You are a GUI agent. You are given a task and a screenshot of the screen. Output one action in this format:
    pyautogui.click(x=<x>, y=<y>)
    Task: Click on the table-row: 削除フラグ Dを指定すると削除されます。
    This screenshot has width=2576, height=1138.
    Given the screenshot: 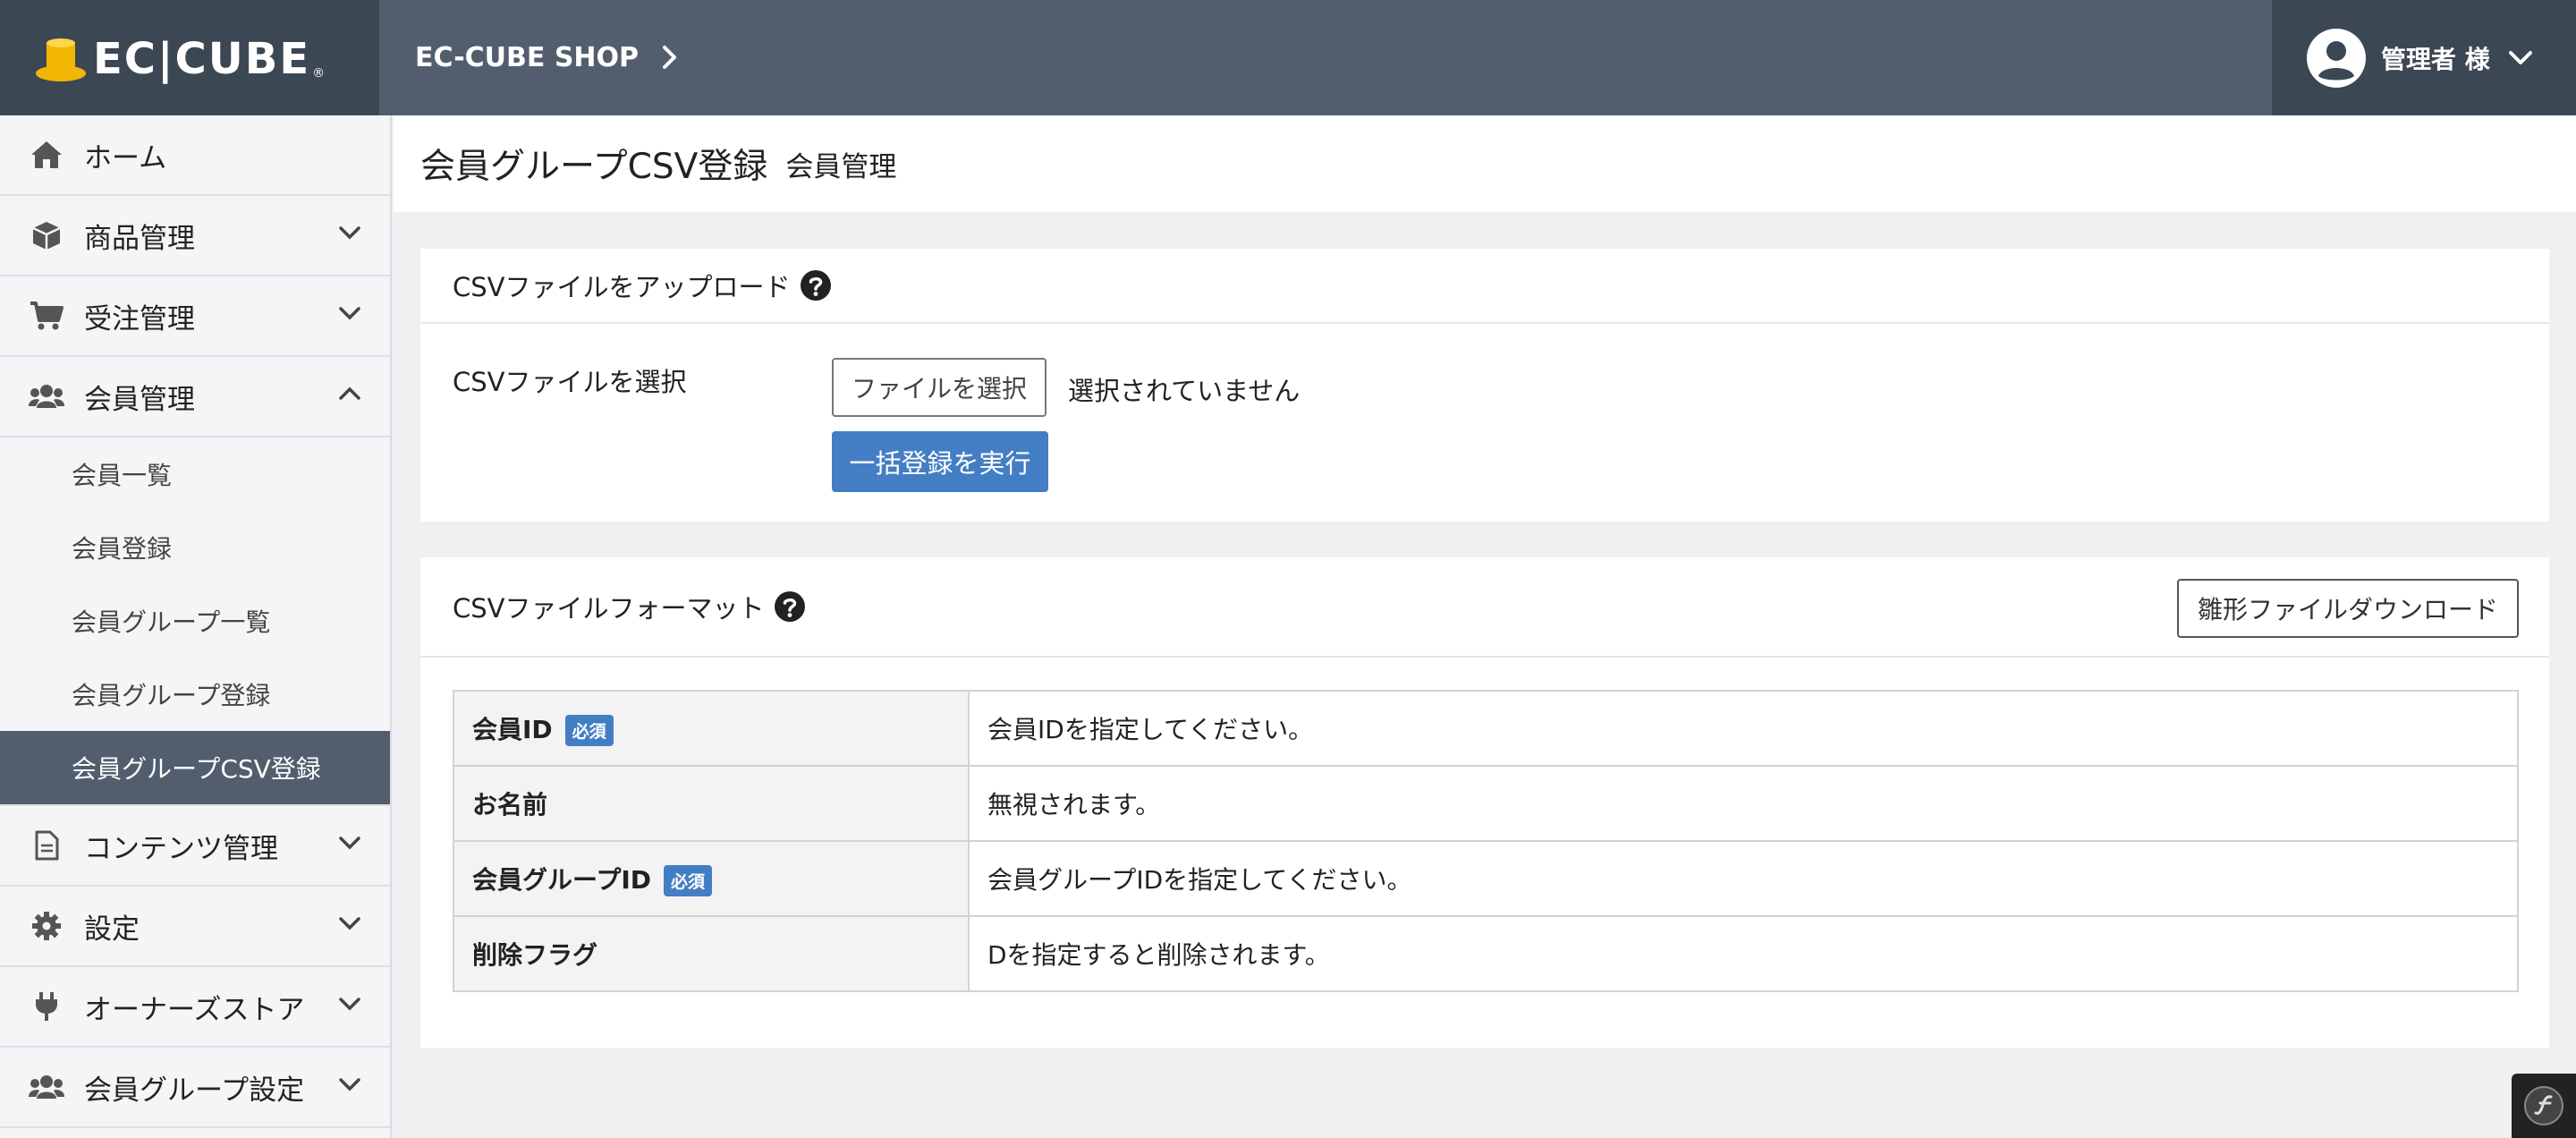 What is the action you would take?
    pyautogui.click(x=1486, y=953)
    